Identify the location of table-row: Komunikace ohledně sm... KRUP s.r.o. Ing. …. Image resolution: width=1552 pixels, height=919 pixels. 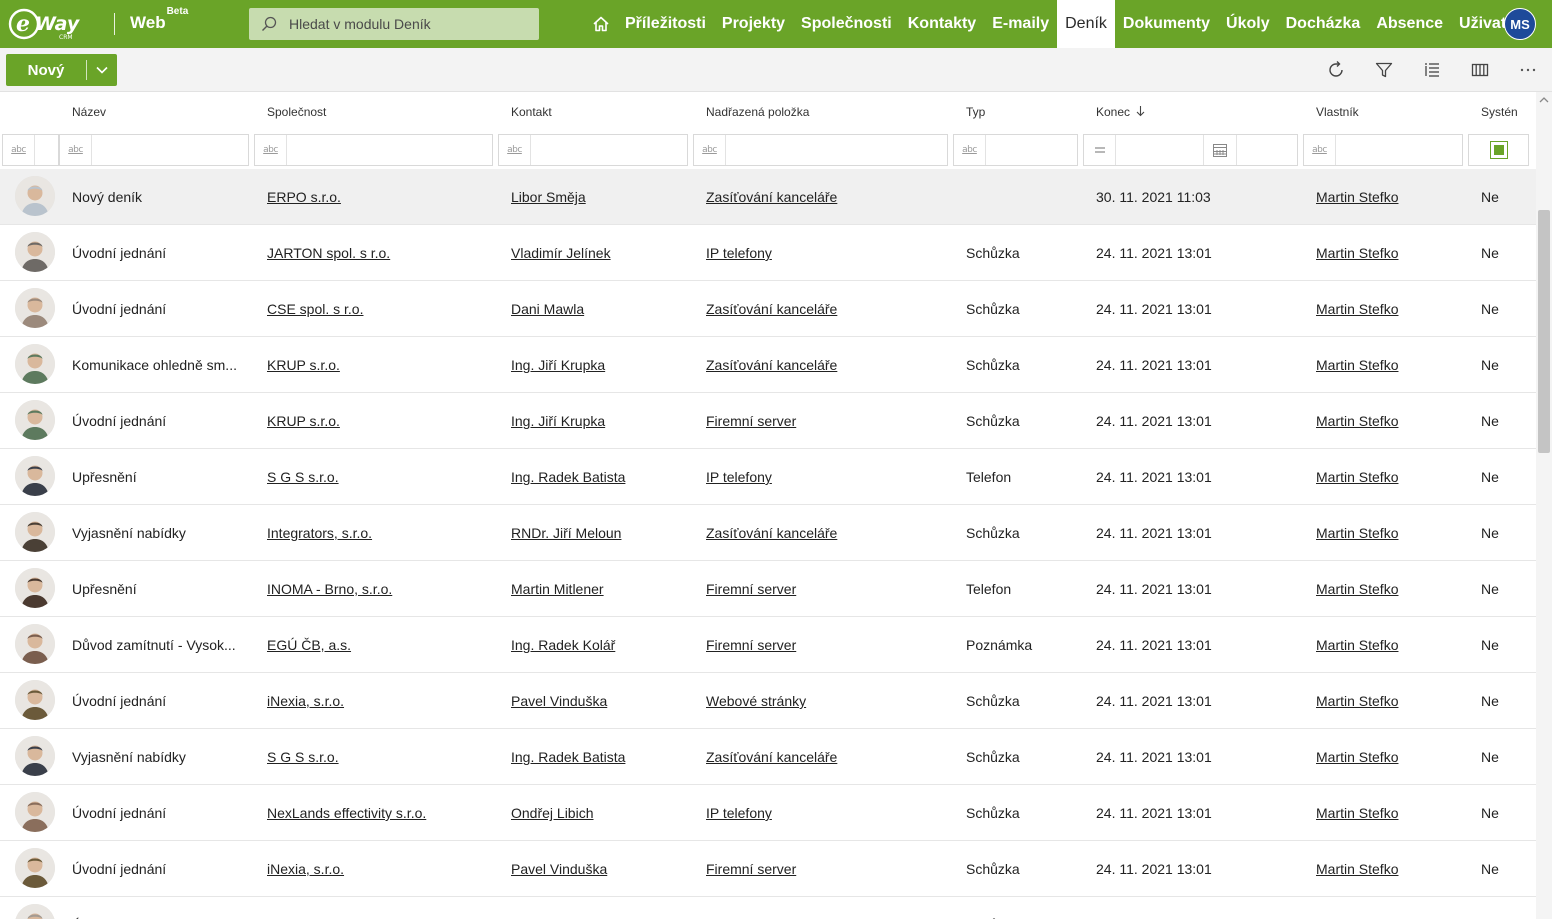
(768, 365).